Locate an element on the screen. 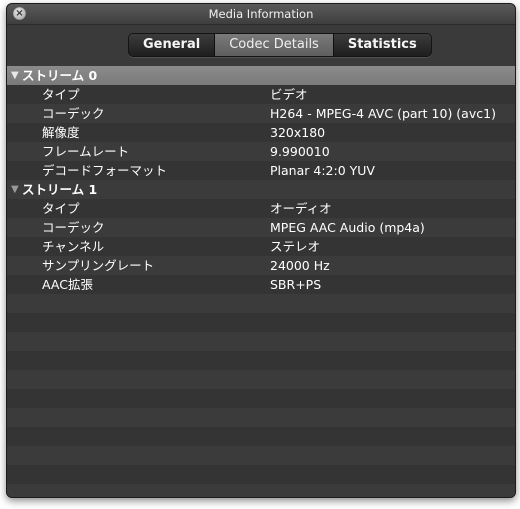 The width and height of the screenshot is (520, 509). list-item: 解像度 320x180 is located at coordinates (261, 132).